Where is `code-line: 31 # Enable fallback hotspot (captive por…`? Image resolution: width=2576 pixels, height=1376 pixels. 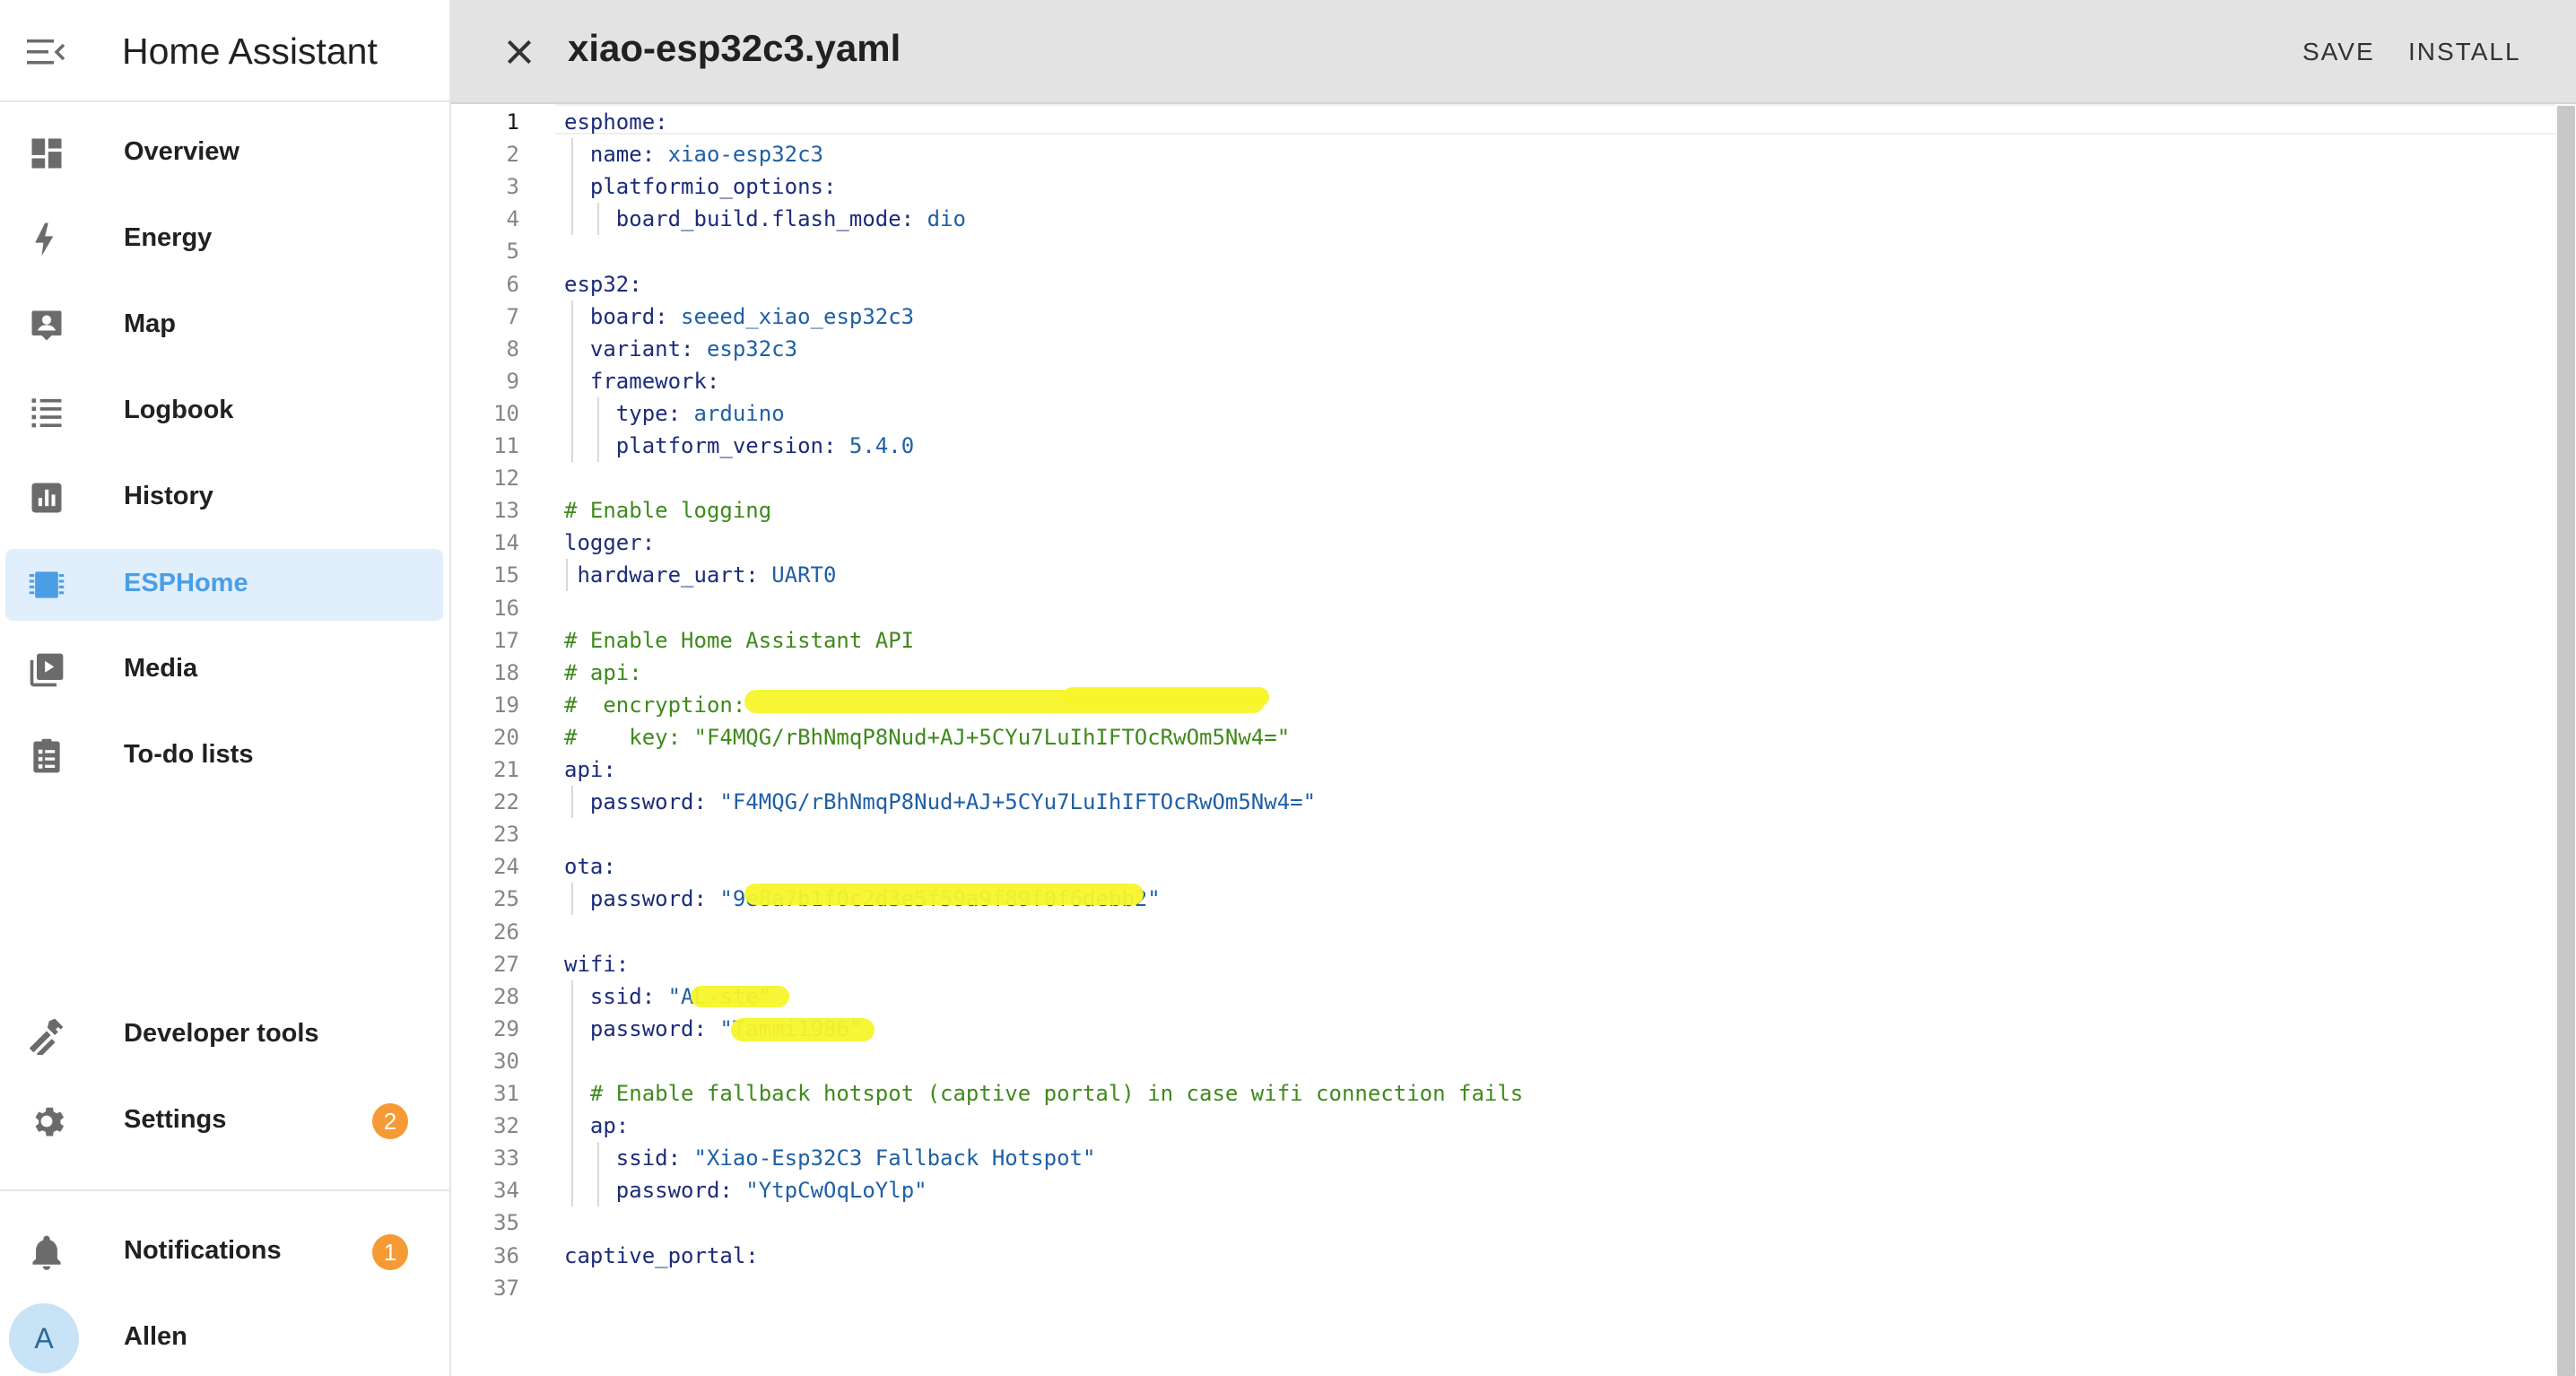
code-line: 31 # Enable fallback hotspot (captive por… is located at coordinates (1500, 1094).